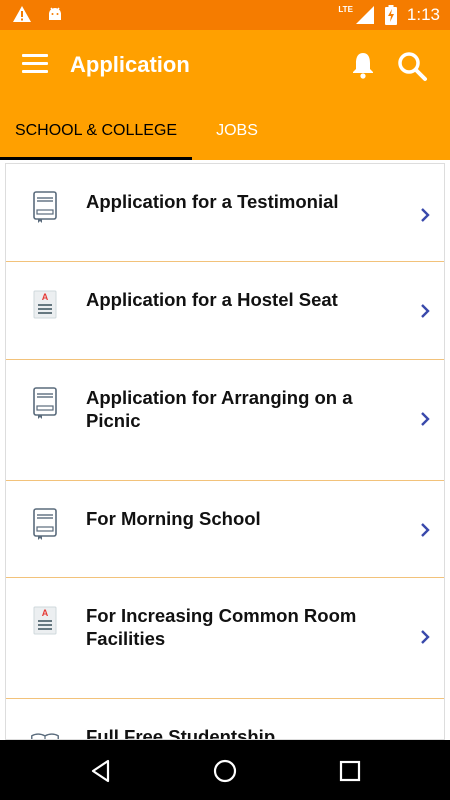 Image resolution: width=450 pixels, height=800 pixels. What do you see at coordinates (96, 131) in the screenshot?
I see `tab-school-college: SCHOOL & COLLEGE` at bounding box center [96, 131].